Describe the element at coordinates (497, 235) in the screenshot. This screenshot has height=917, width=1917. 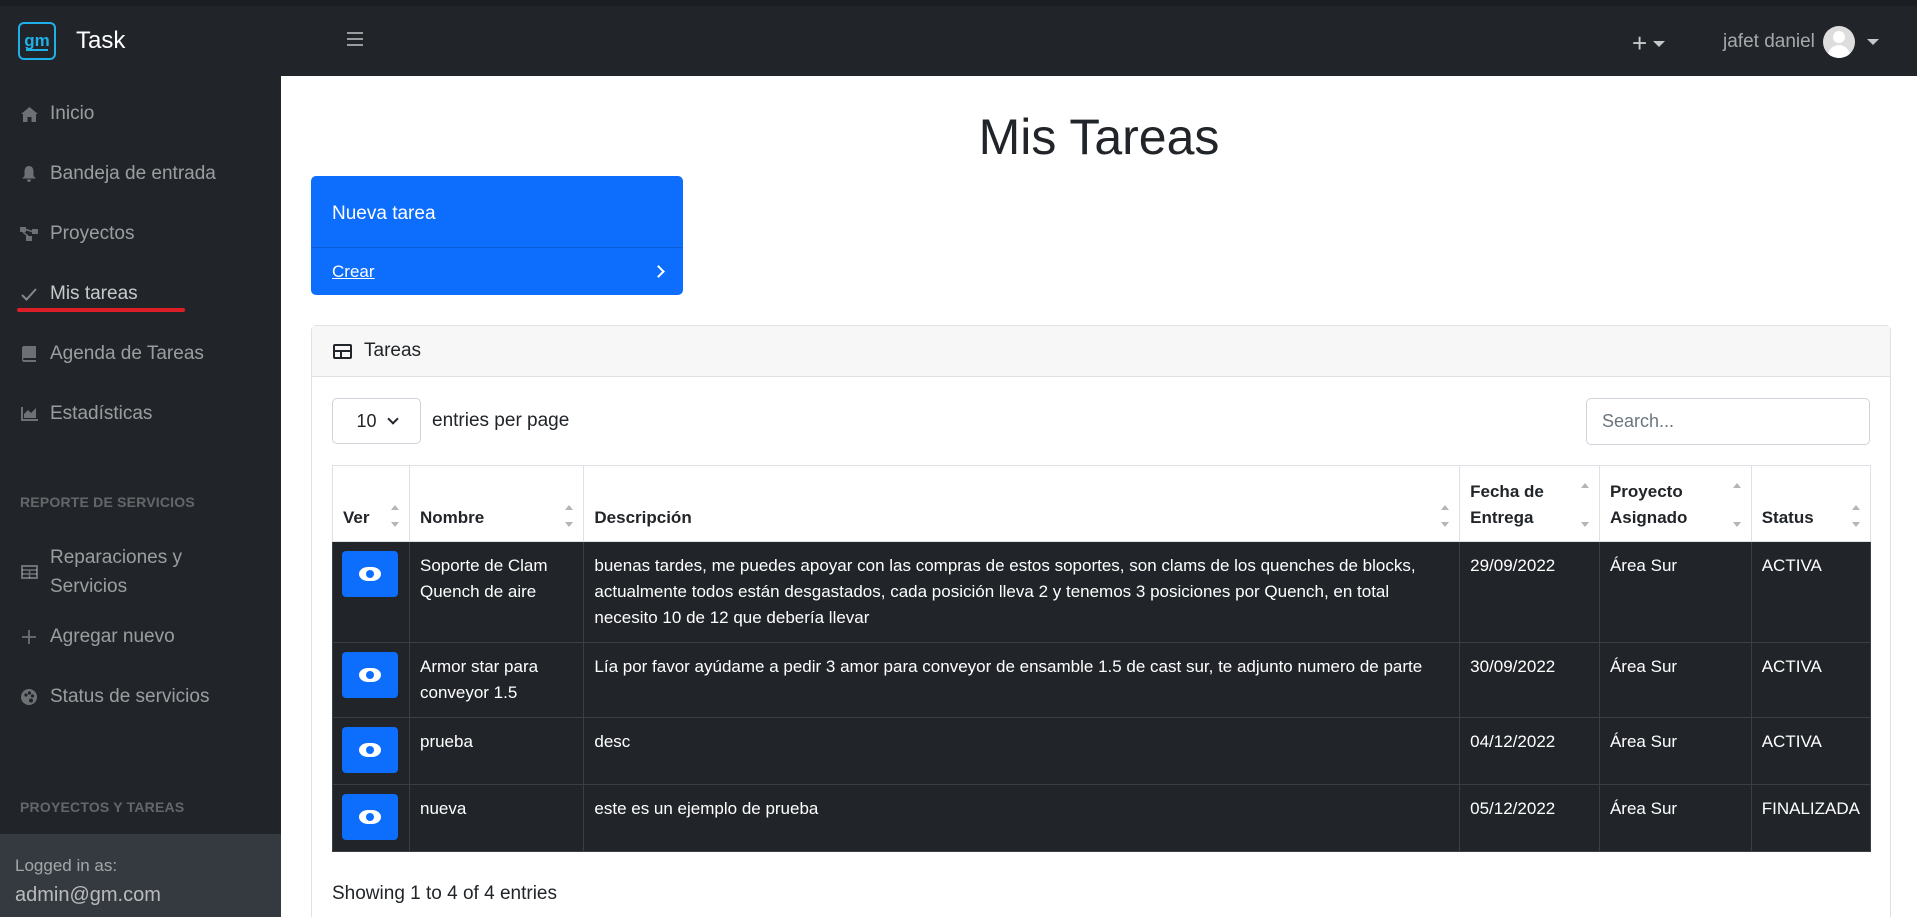
I see `new-task-card: Nueva tarea Crear` at that location.